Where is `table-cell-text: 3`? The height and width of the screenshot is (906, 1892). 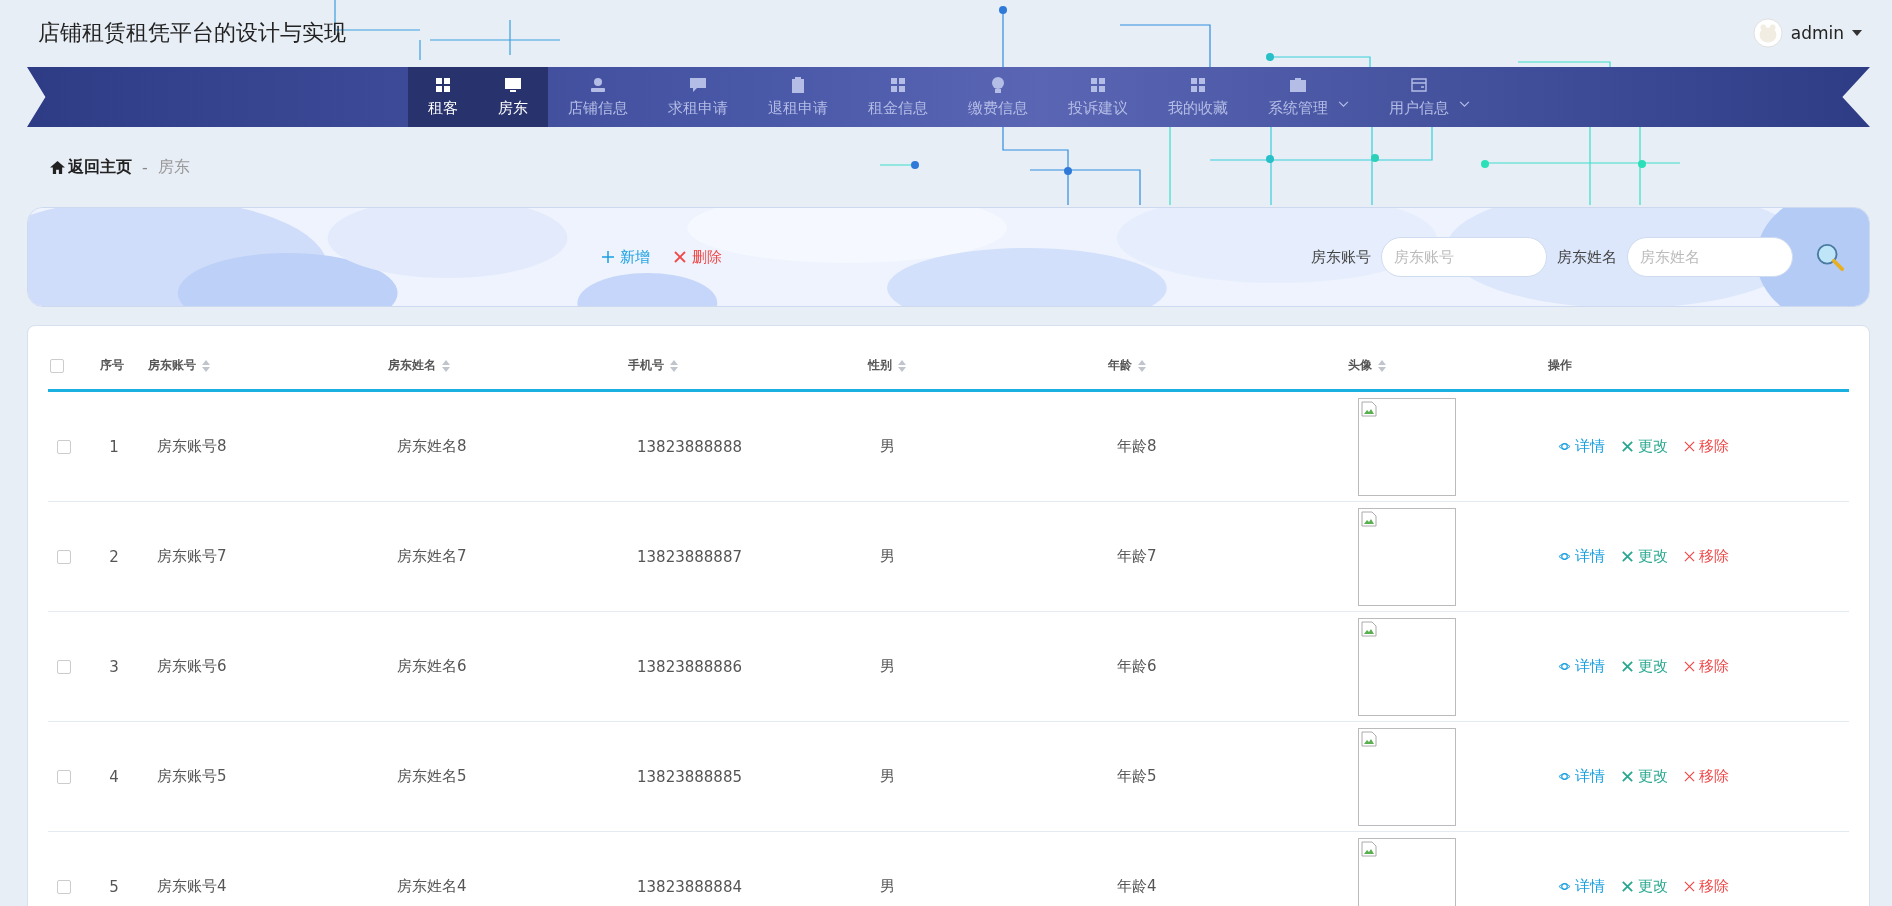
table-cell-text: 3 is located at coordinates (114, 666).